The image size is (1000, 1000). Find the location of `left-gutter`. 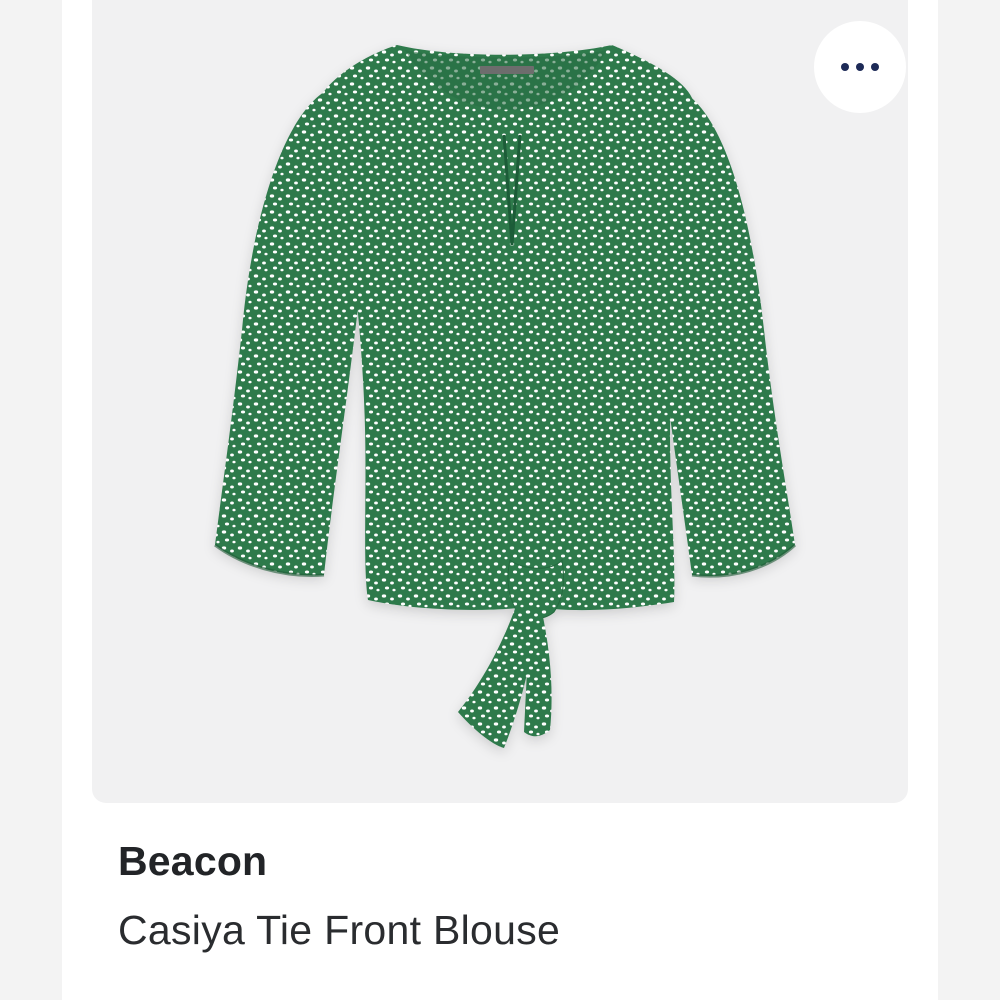

left-gutter is located at coordinates (31, 500).